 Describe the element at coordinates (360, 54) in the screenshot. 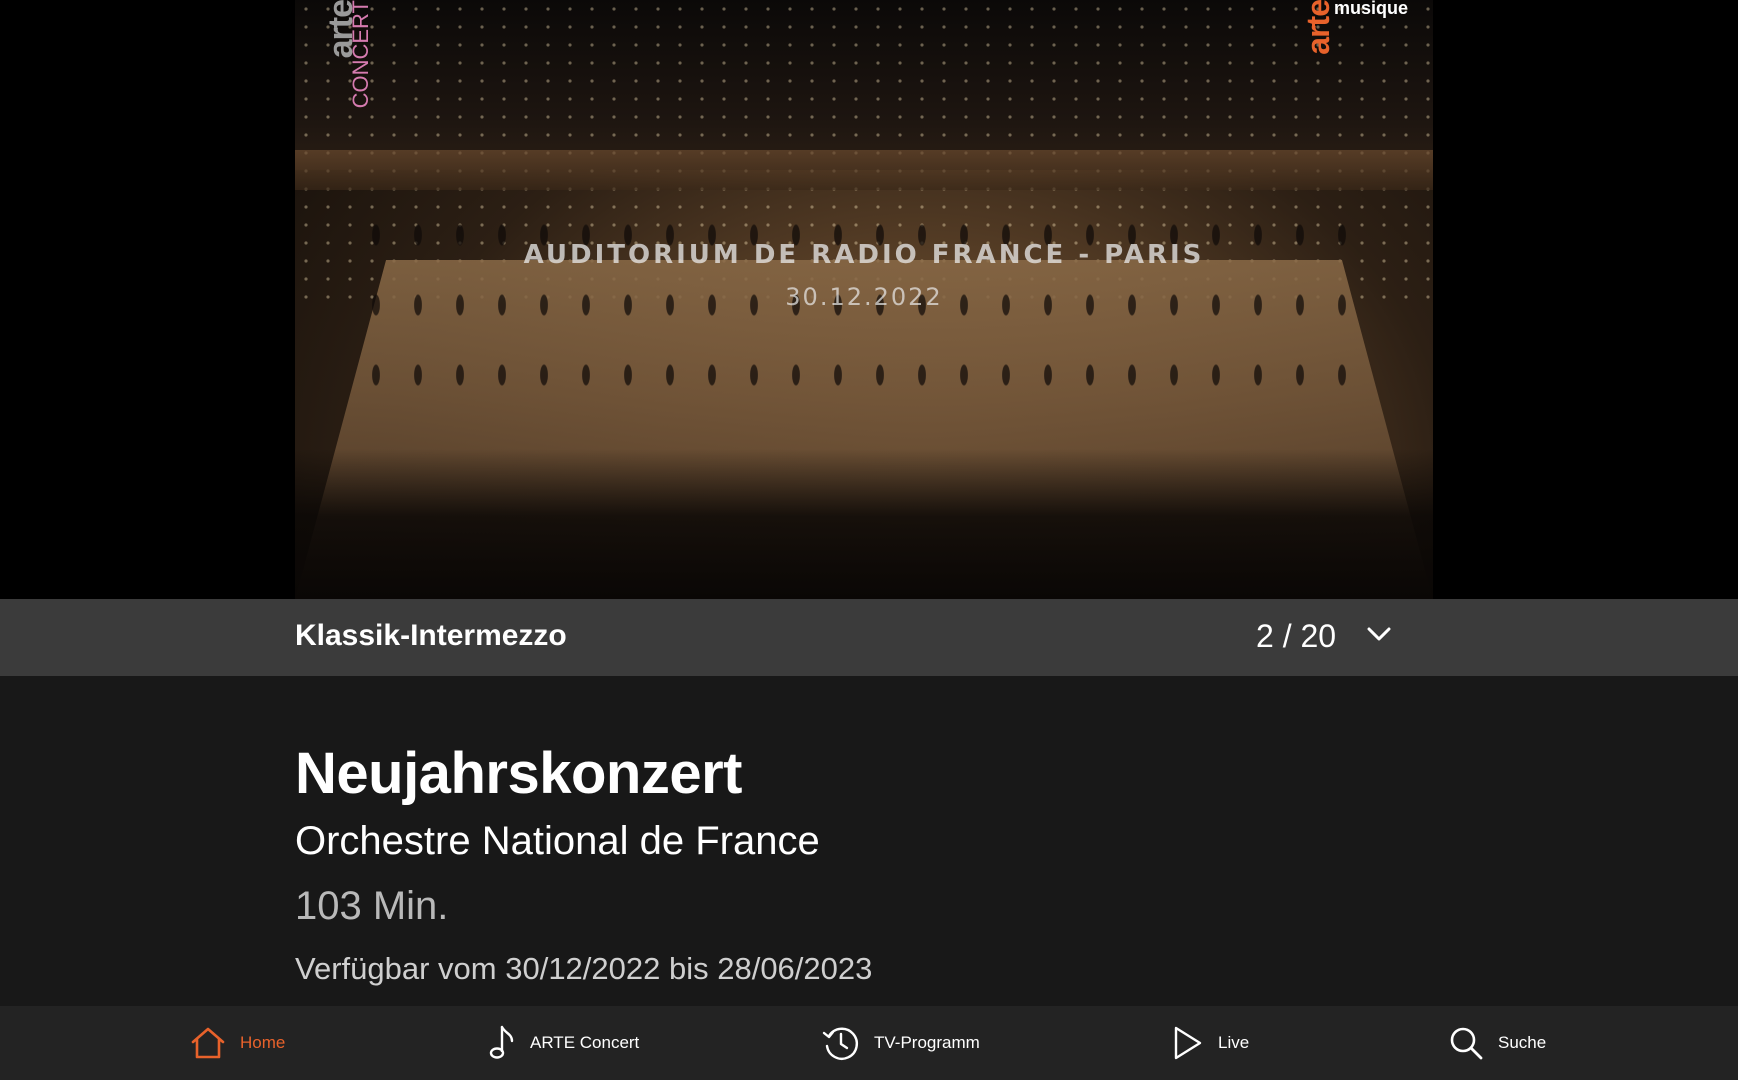

I see `concert-logo-text: CONCERT` at that location.